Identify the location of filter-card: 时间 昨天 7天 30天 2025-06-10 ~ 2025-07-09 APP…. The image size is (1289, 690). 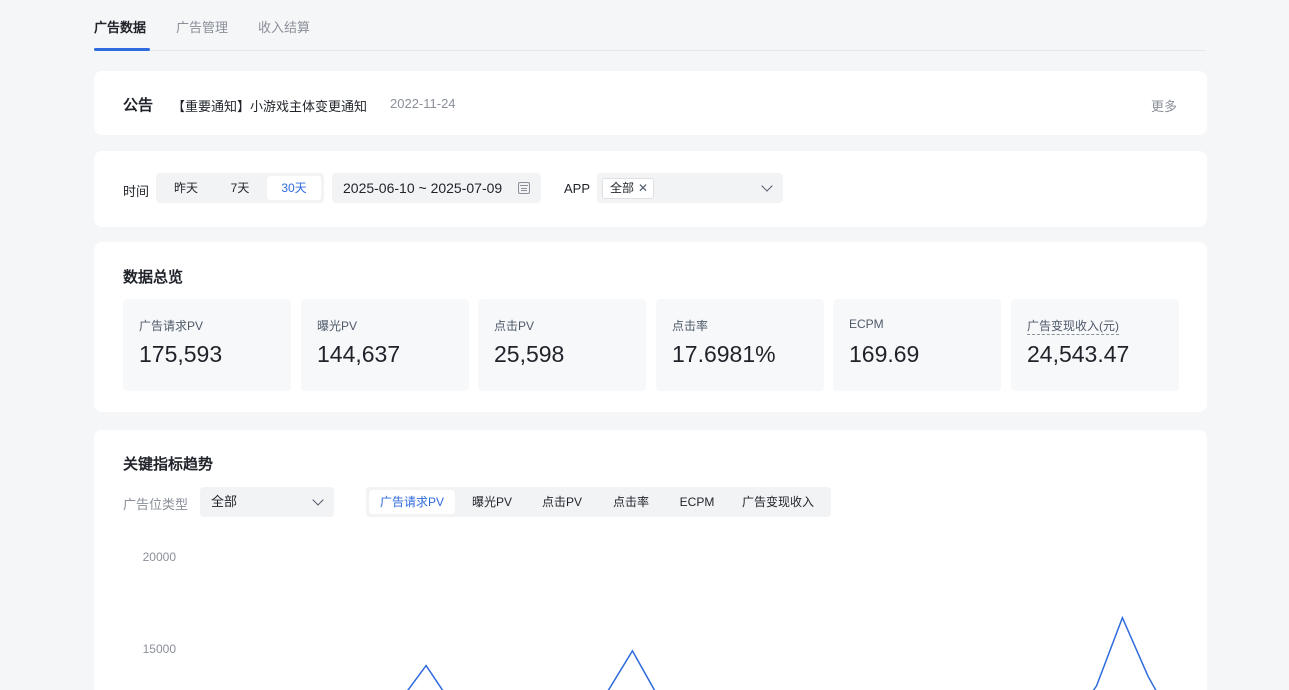
(650, 189).